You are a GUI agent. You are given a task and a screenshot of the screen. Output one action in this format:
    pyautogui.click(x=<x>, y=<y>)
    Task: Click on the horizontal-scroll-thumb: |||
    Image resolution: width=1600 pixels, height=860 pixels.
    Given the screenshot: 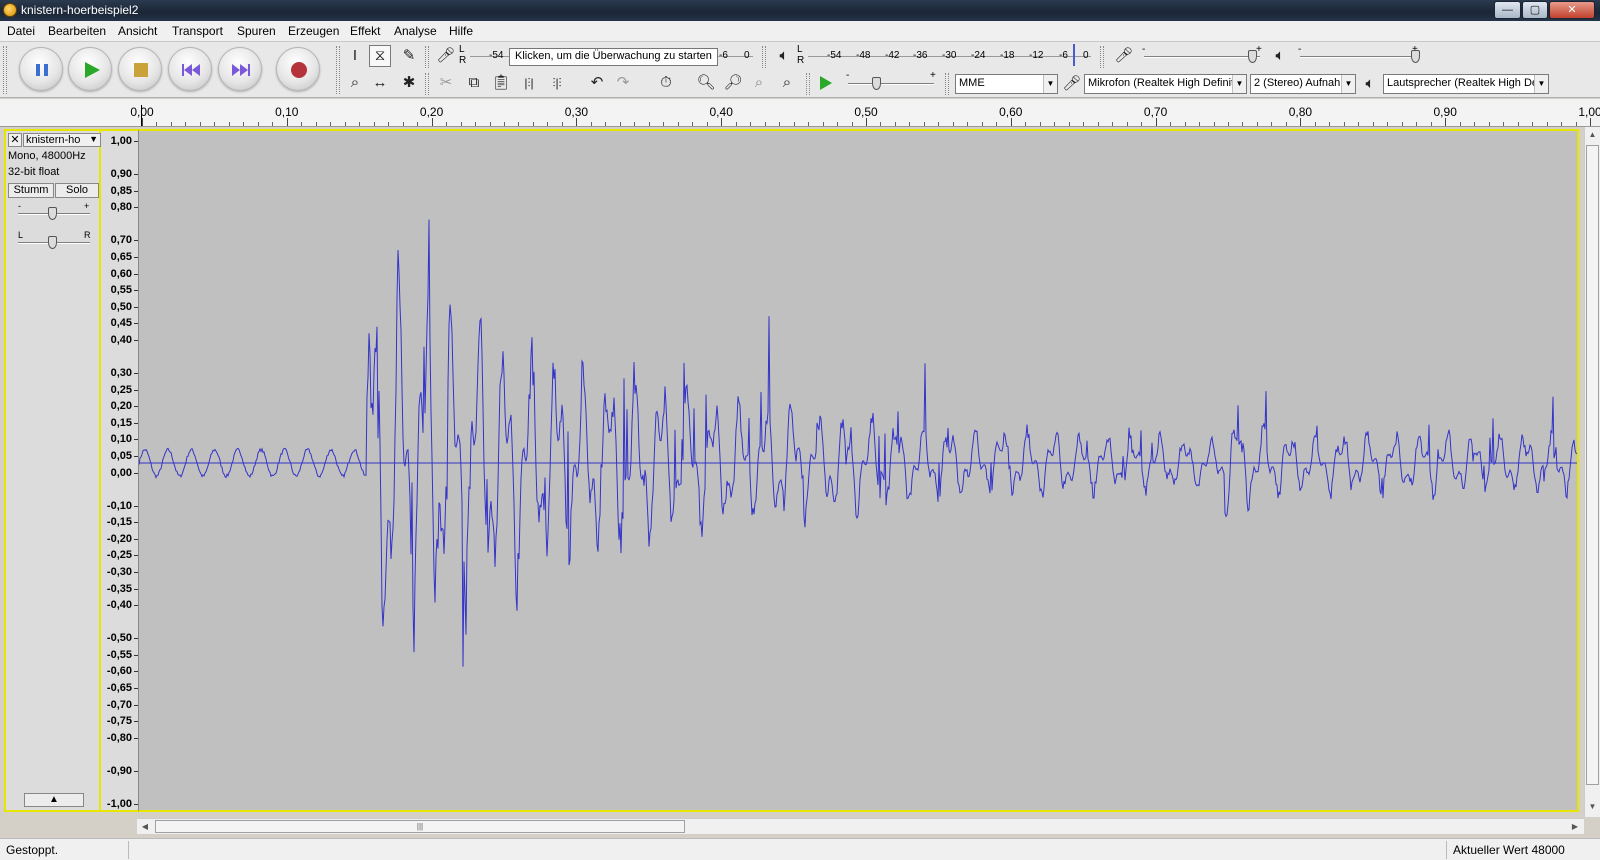 What is the action you would take?
    pyautogui.click(x=420, y=826)
    